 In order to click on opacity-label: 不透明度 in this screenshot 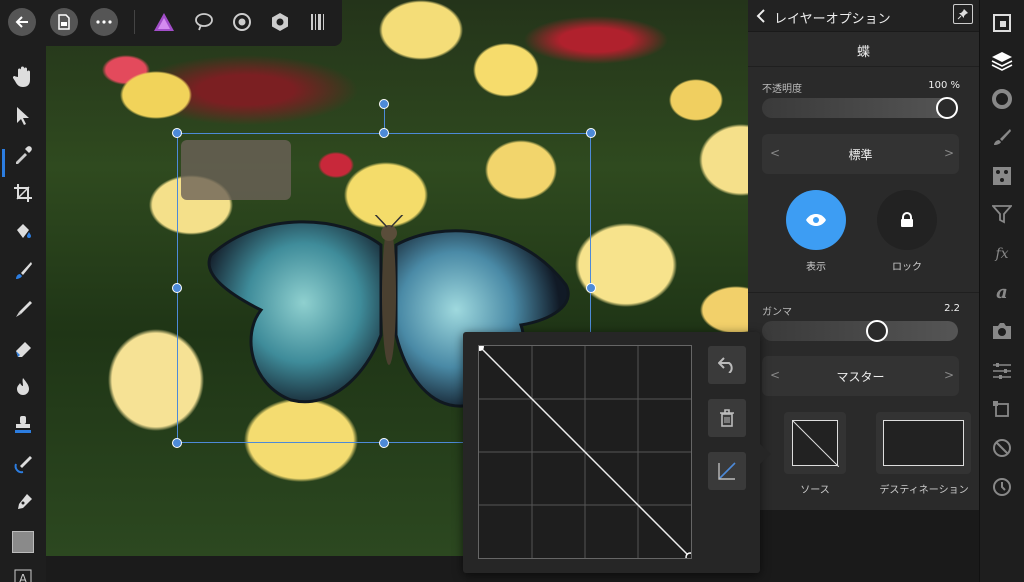, I will do `click(782, 89)`.